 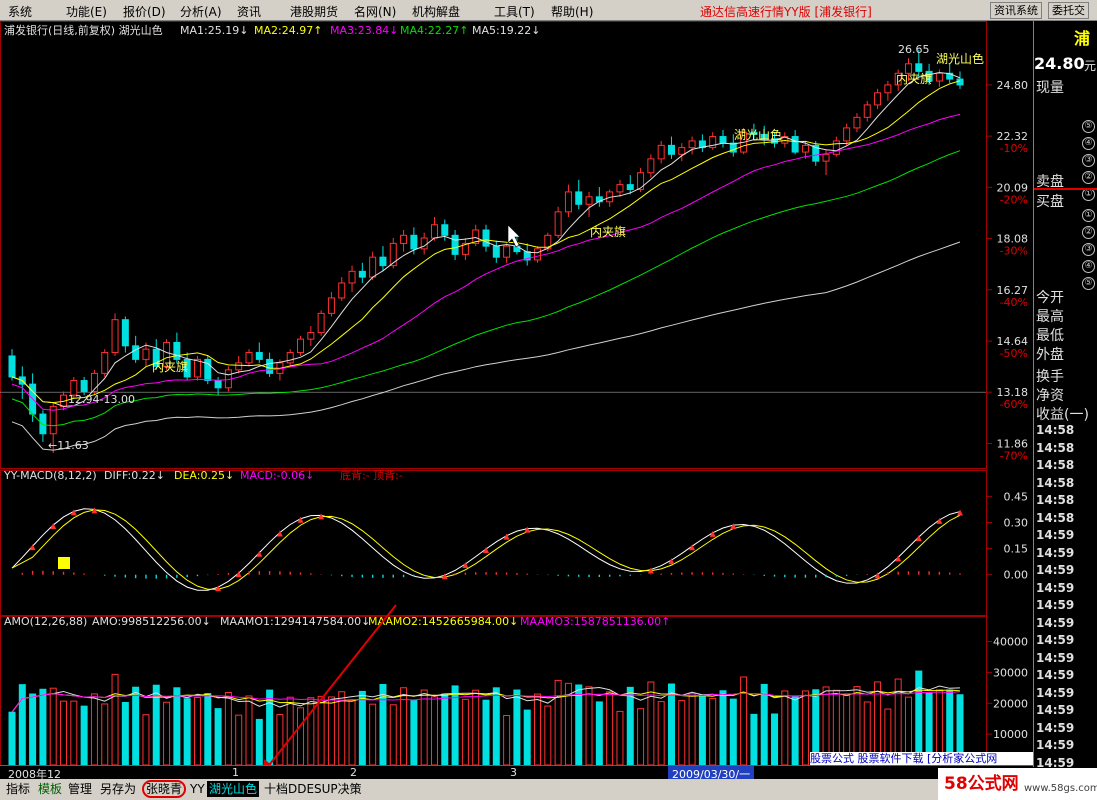 I want to click on menu-item-9: 帮助(H), so click(x=572, y=11).